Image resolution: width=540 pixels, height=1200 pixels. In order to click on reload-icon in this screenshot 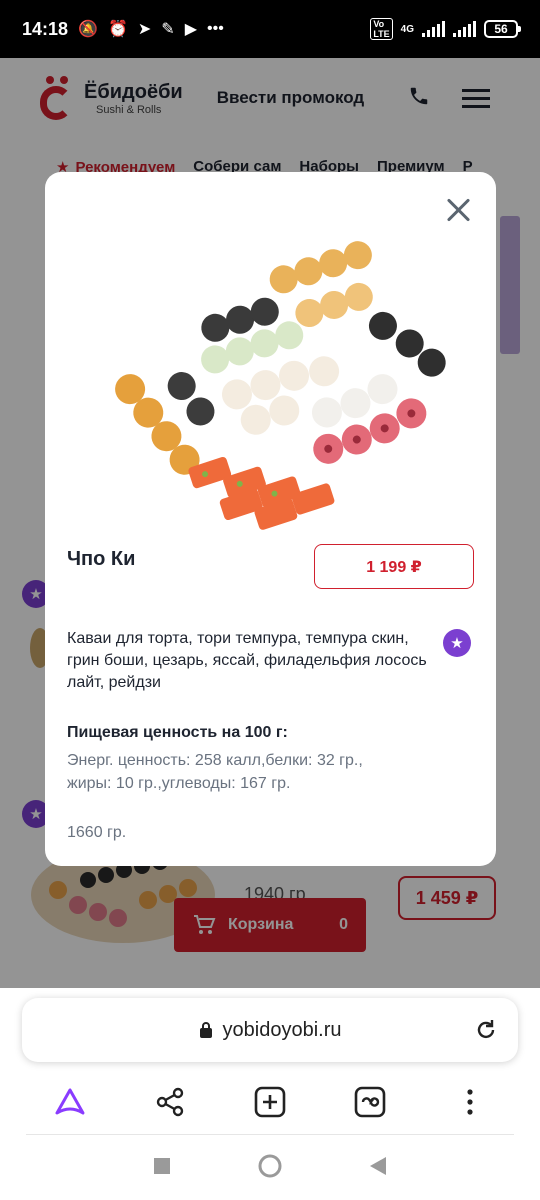, I will do `click(486, 1030)`.